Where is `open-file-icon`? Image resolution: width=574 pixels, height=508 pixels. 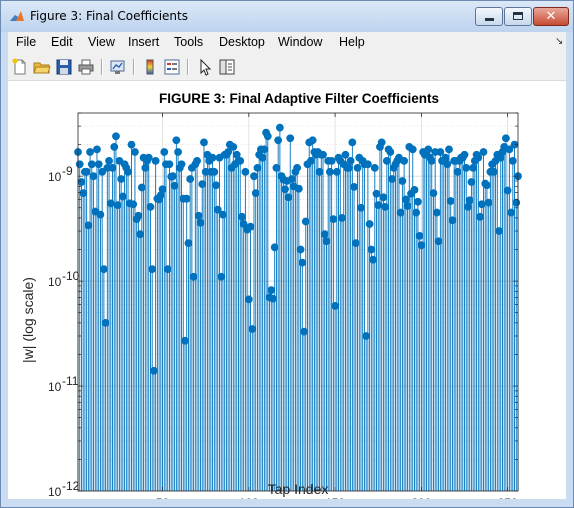 open-file-icon is located at coordinates (42, 67).